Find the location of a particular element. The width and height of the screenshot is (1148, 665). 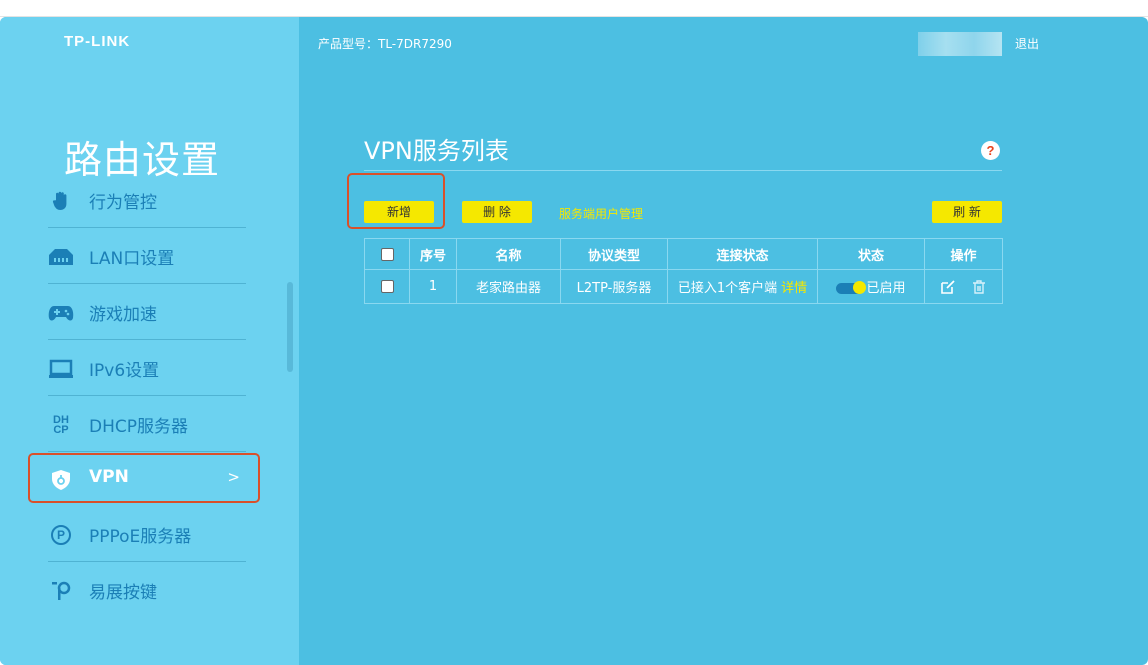

row-name: 老家路由器 is located at coordinates (508, 286).